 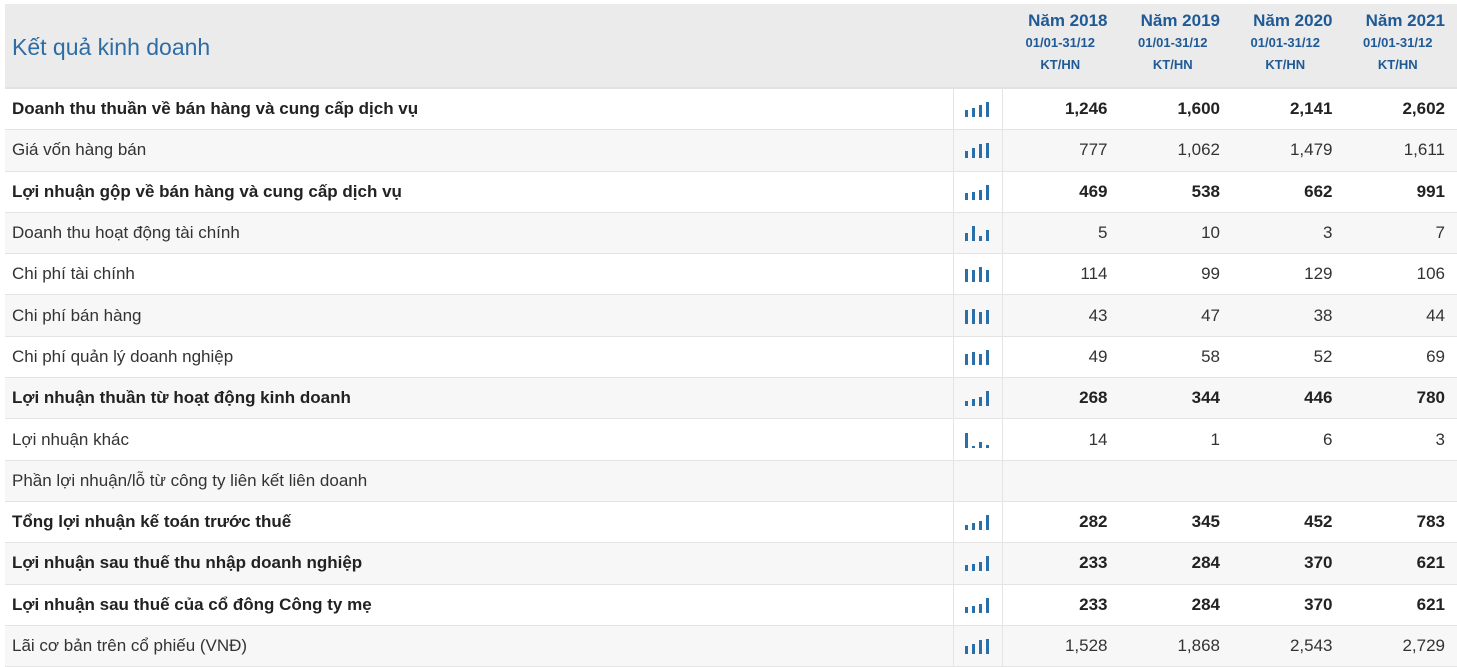 What do you see at coordinates (1435, 356) in the screenshot?
I see `row-value: 69` at bounding box center [1435, 356].